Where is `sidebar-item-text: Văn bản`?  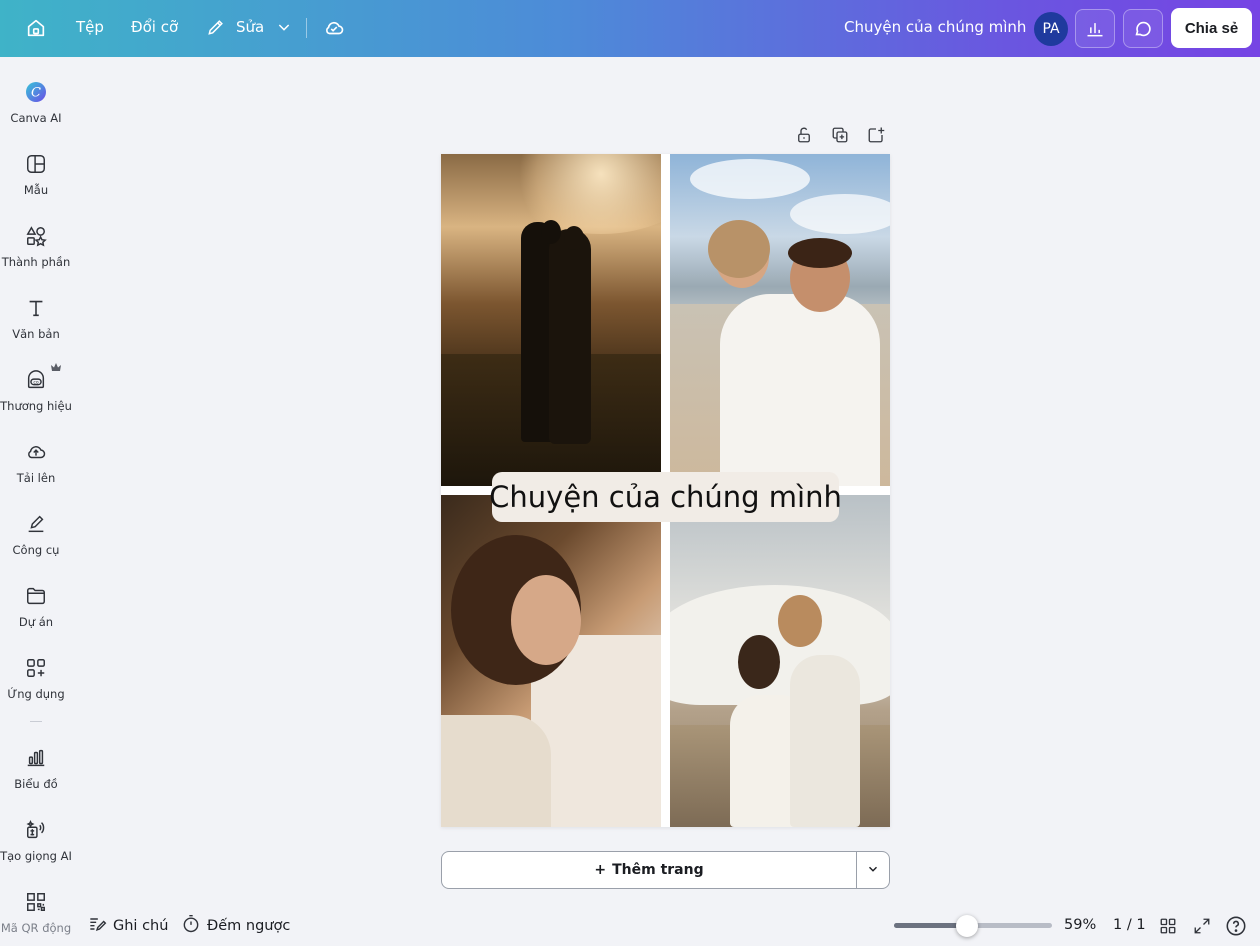 sidebar-item-text: Văn bản is located at coordinates (36, 327).